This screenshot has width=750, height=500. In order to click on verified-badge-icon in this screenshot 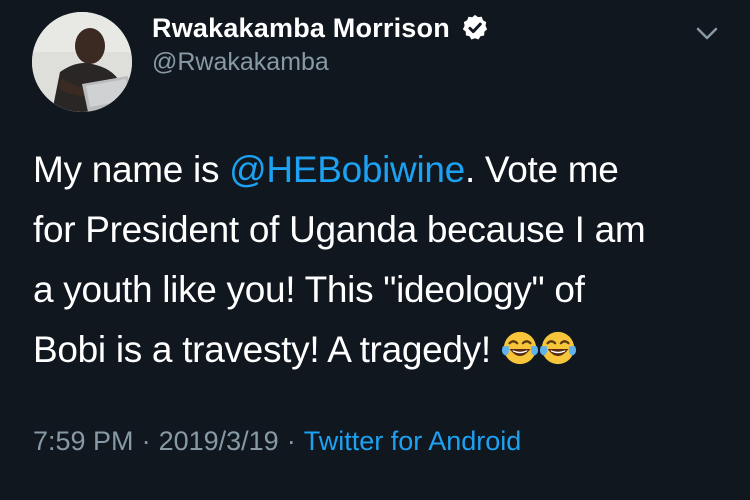, I will do `click(475, 28)`.